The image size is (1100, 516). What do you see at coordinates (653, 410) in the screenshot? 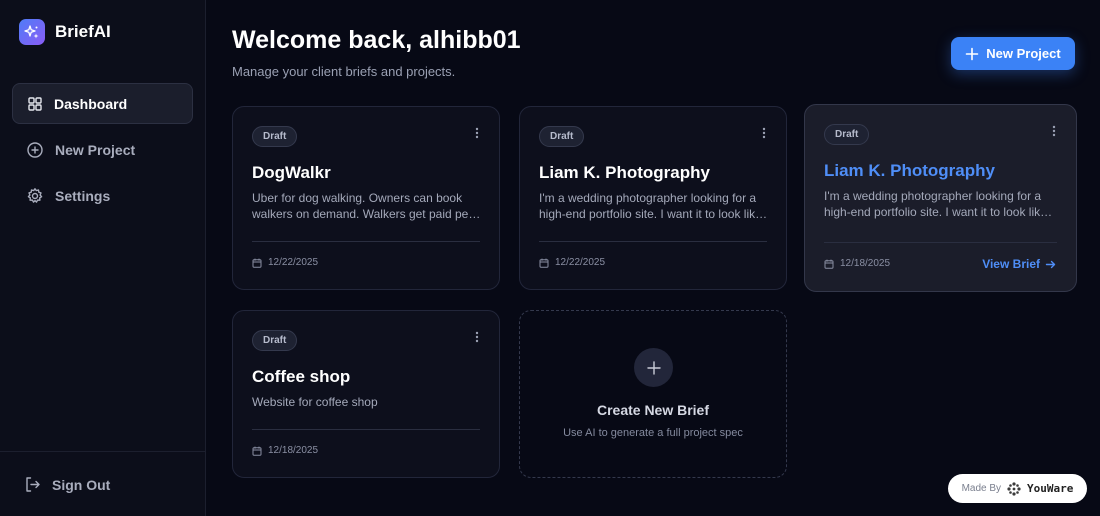
I see `create-brief-title: Create New Brief` at bounding box center [653, 410].